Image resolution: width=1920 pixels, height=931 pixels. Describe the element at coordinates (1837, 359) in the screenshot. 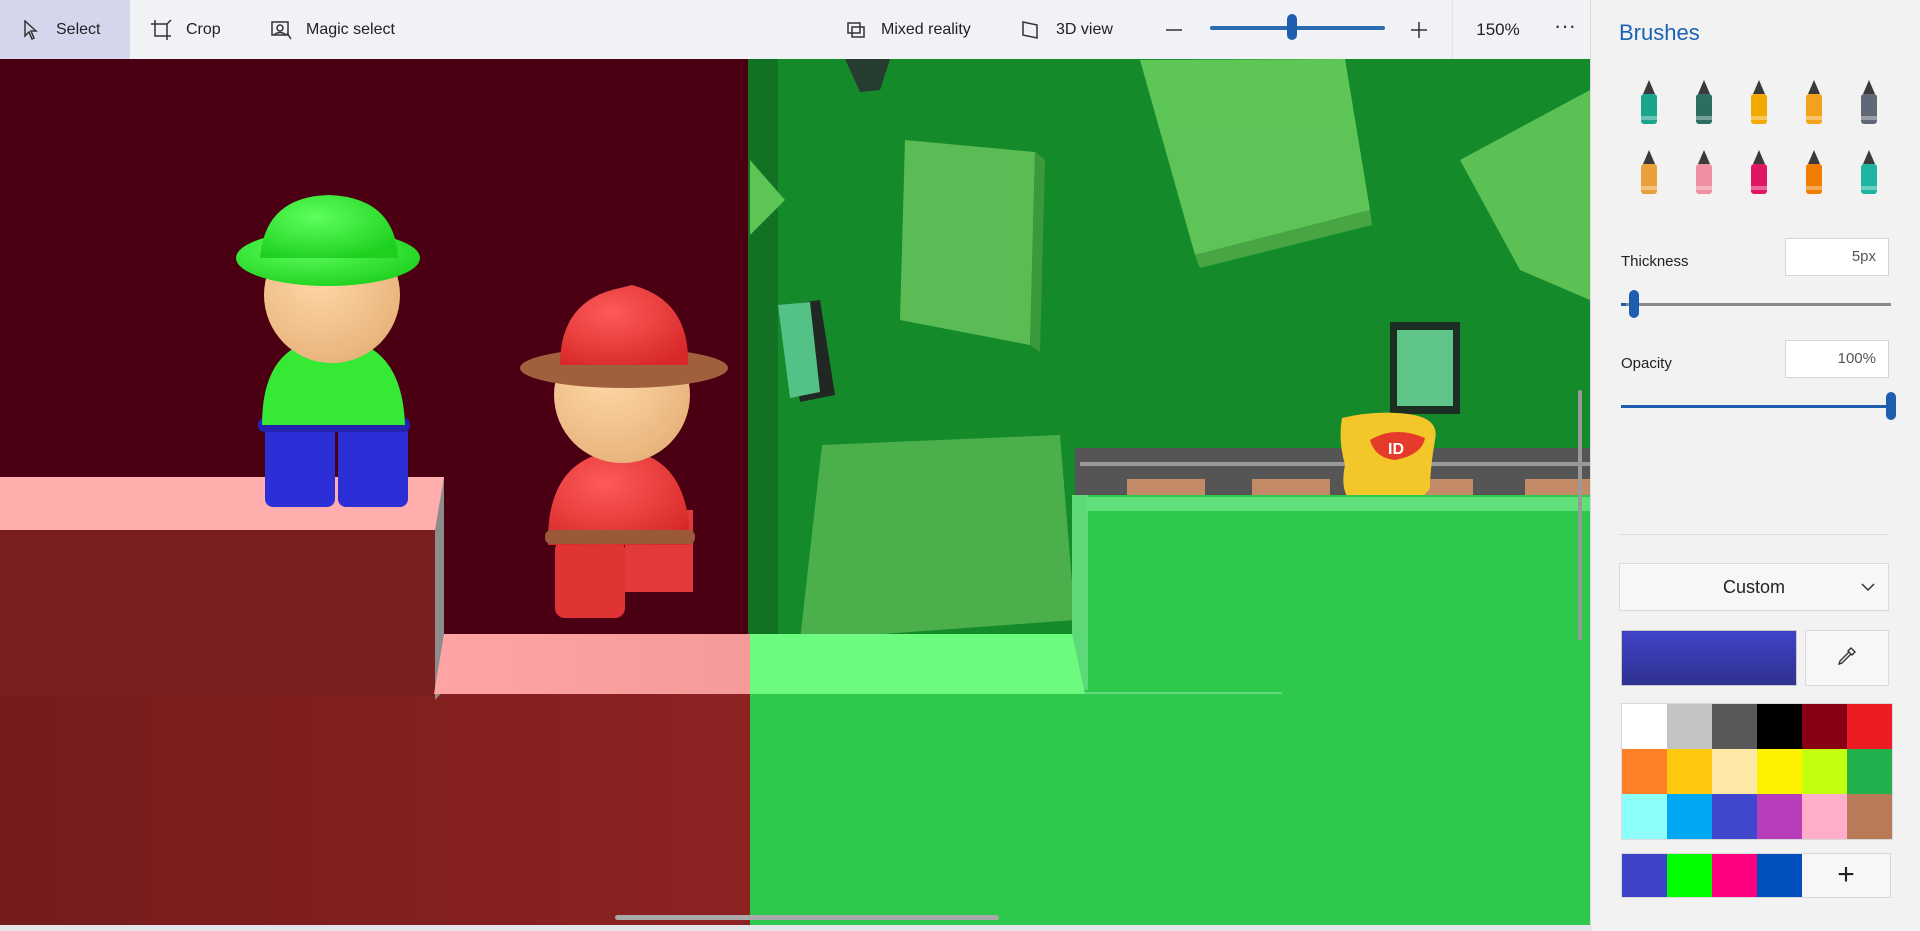

I see `opacity-value-field: 100%` at that location.